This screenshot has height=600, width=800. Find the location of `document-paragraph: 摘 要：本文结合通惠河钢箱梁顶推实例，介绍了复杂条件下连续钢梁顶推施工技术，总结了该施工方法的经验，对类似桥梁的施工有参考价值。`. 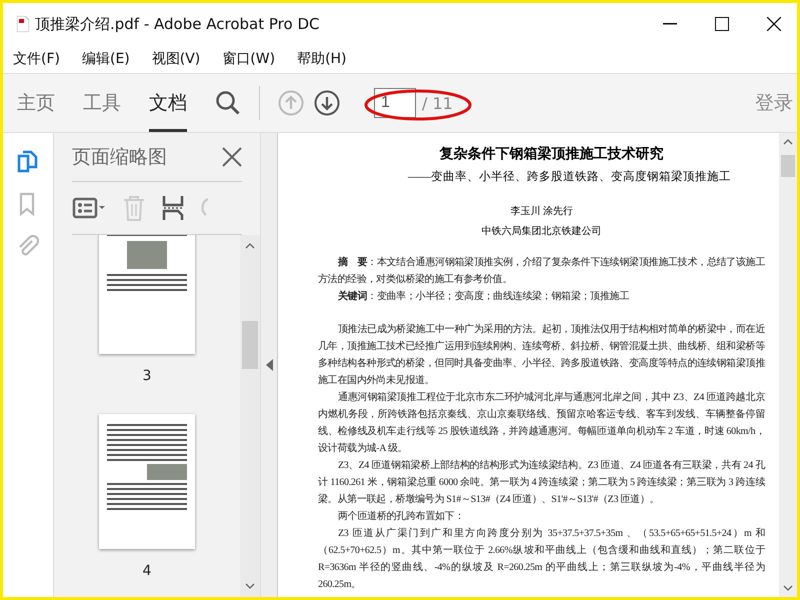

document-paragraph: 摘 要：本文结合通惠河钢箱梁顶推实例，介绍了复杂条件下连续钢梁顶推施工技术，总结了该施工方法的经验，对类似桥梁的施工有参考价值。 is located at coordinates (541, 271).